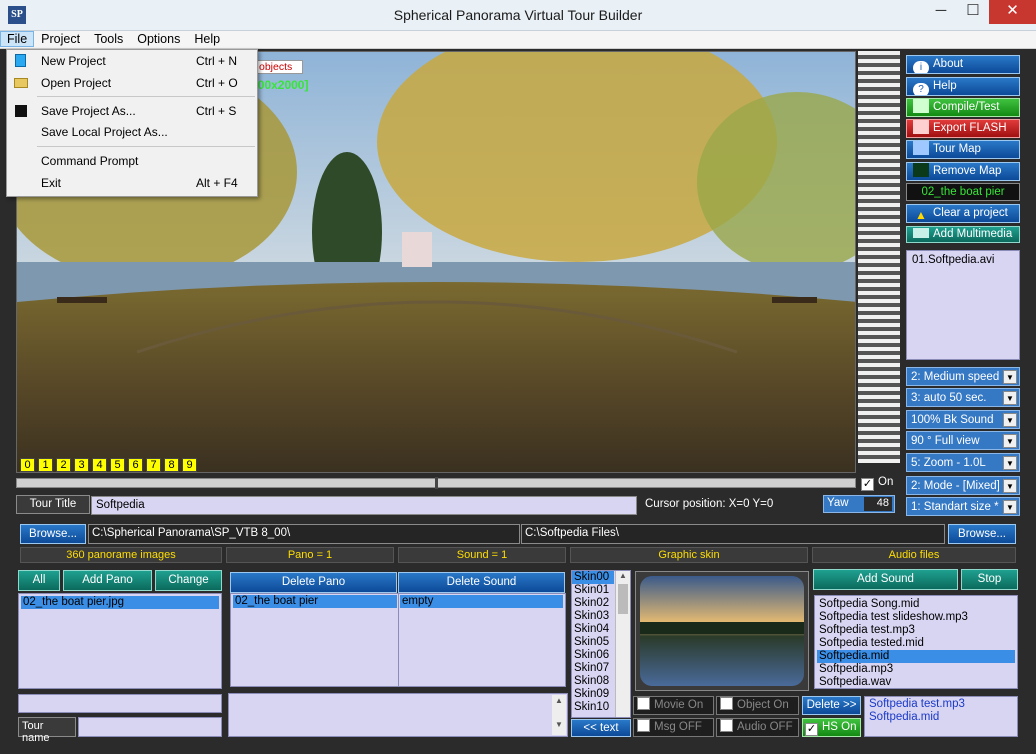  Describe the element at coordinates (643, 703) in the screenshot. I see `movie-checkbox` at that location.